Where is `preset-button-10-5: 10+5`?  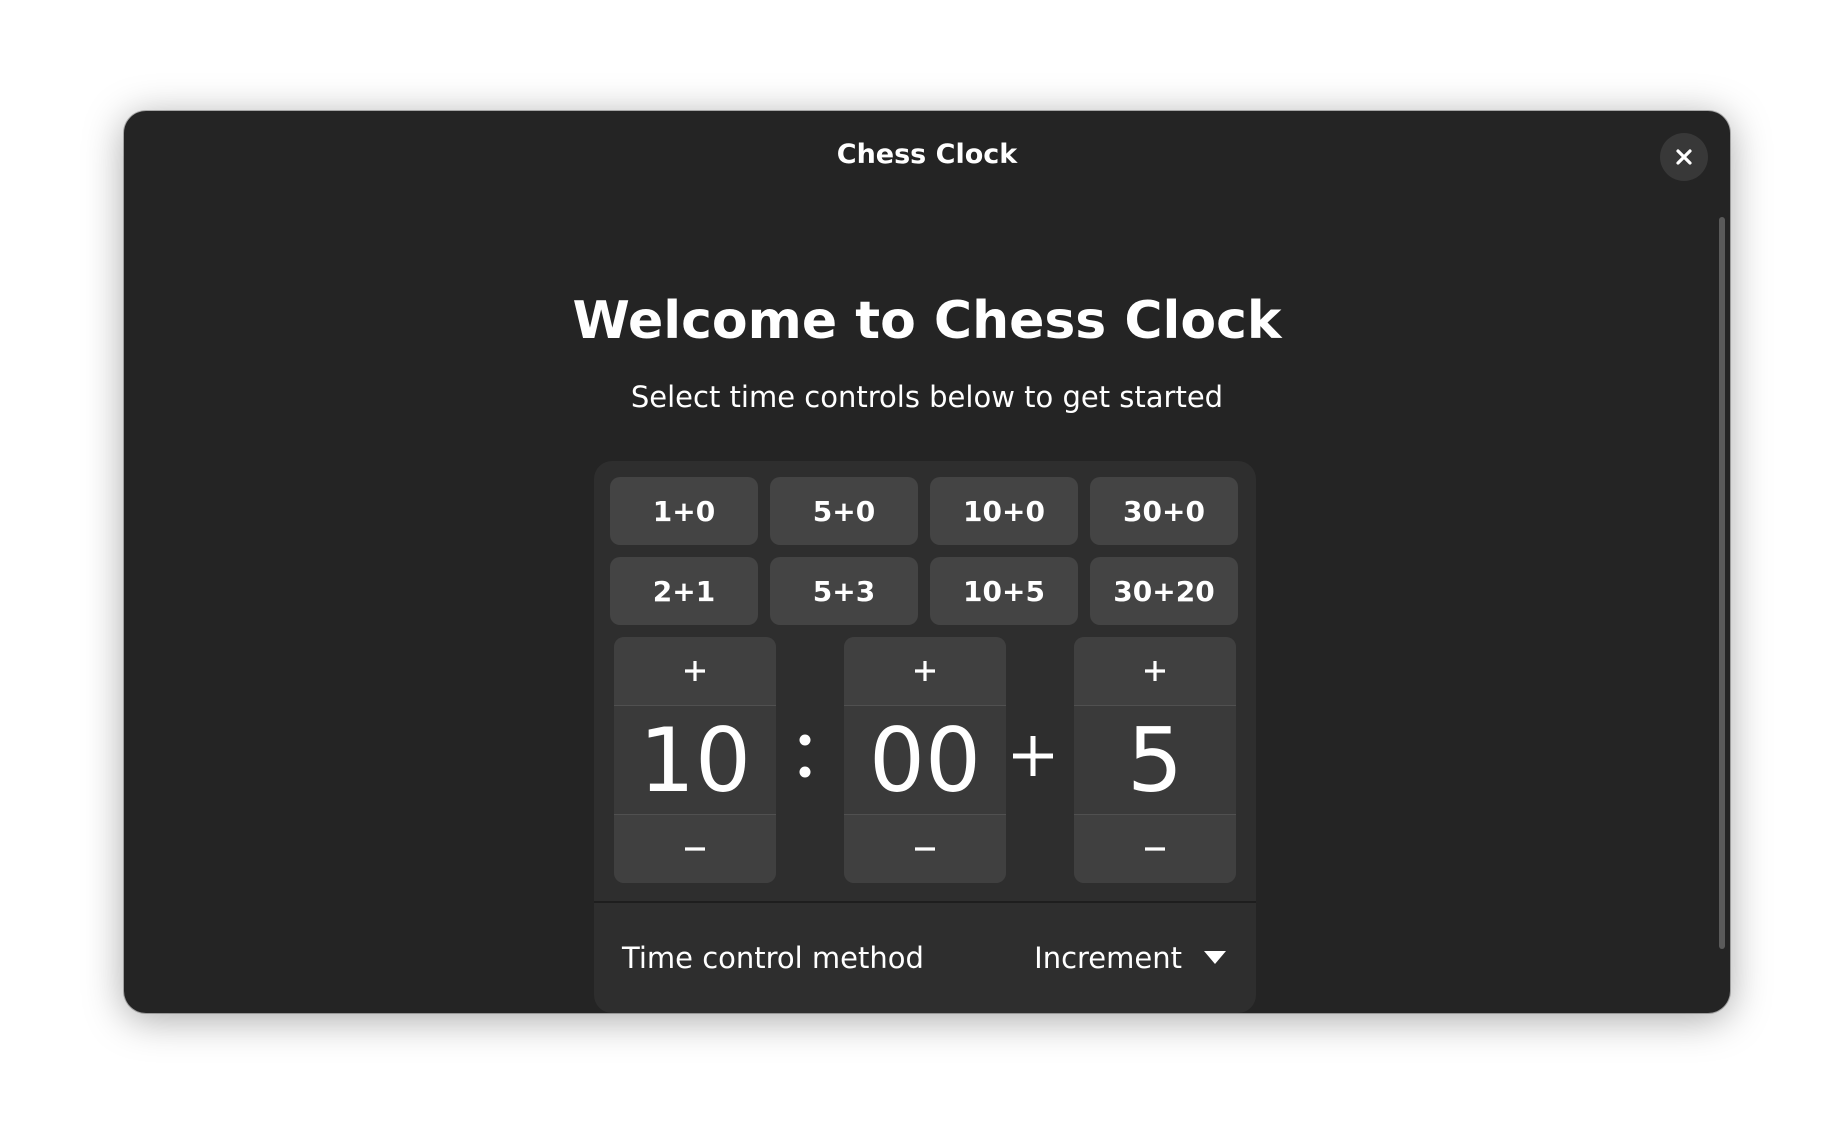 preset-button-10-5: 10+5 is located at coordinates (1004, 591).